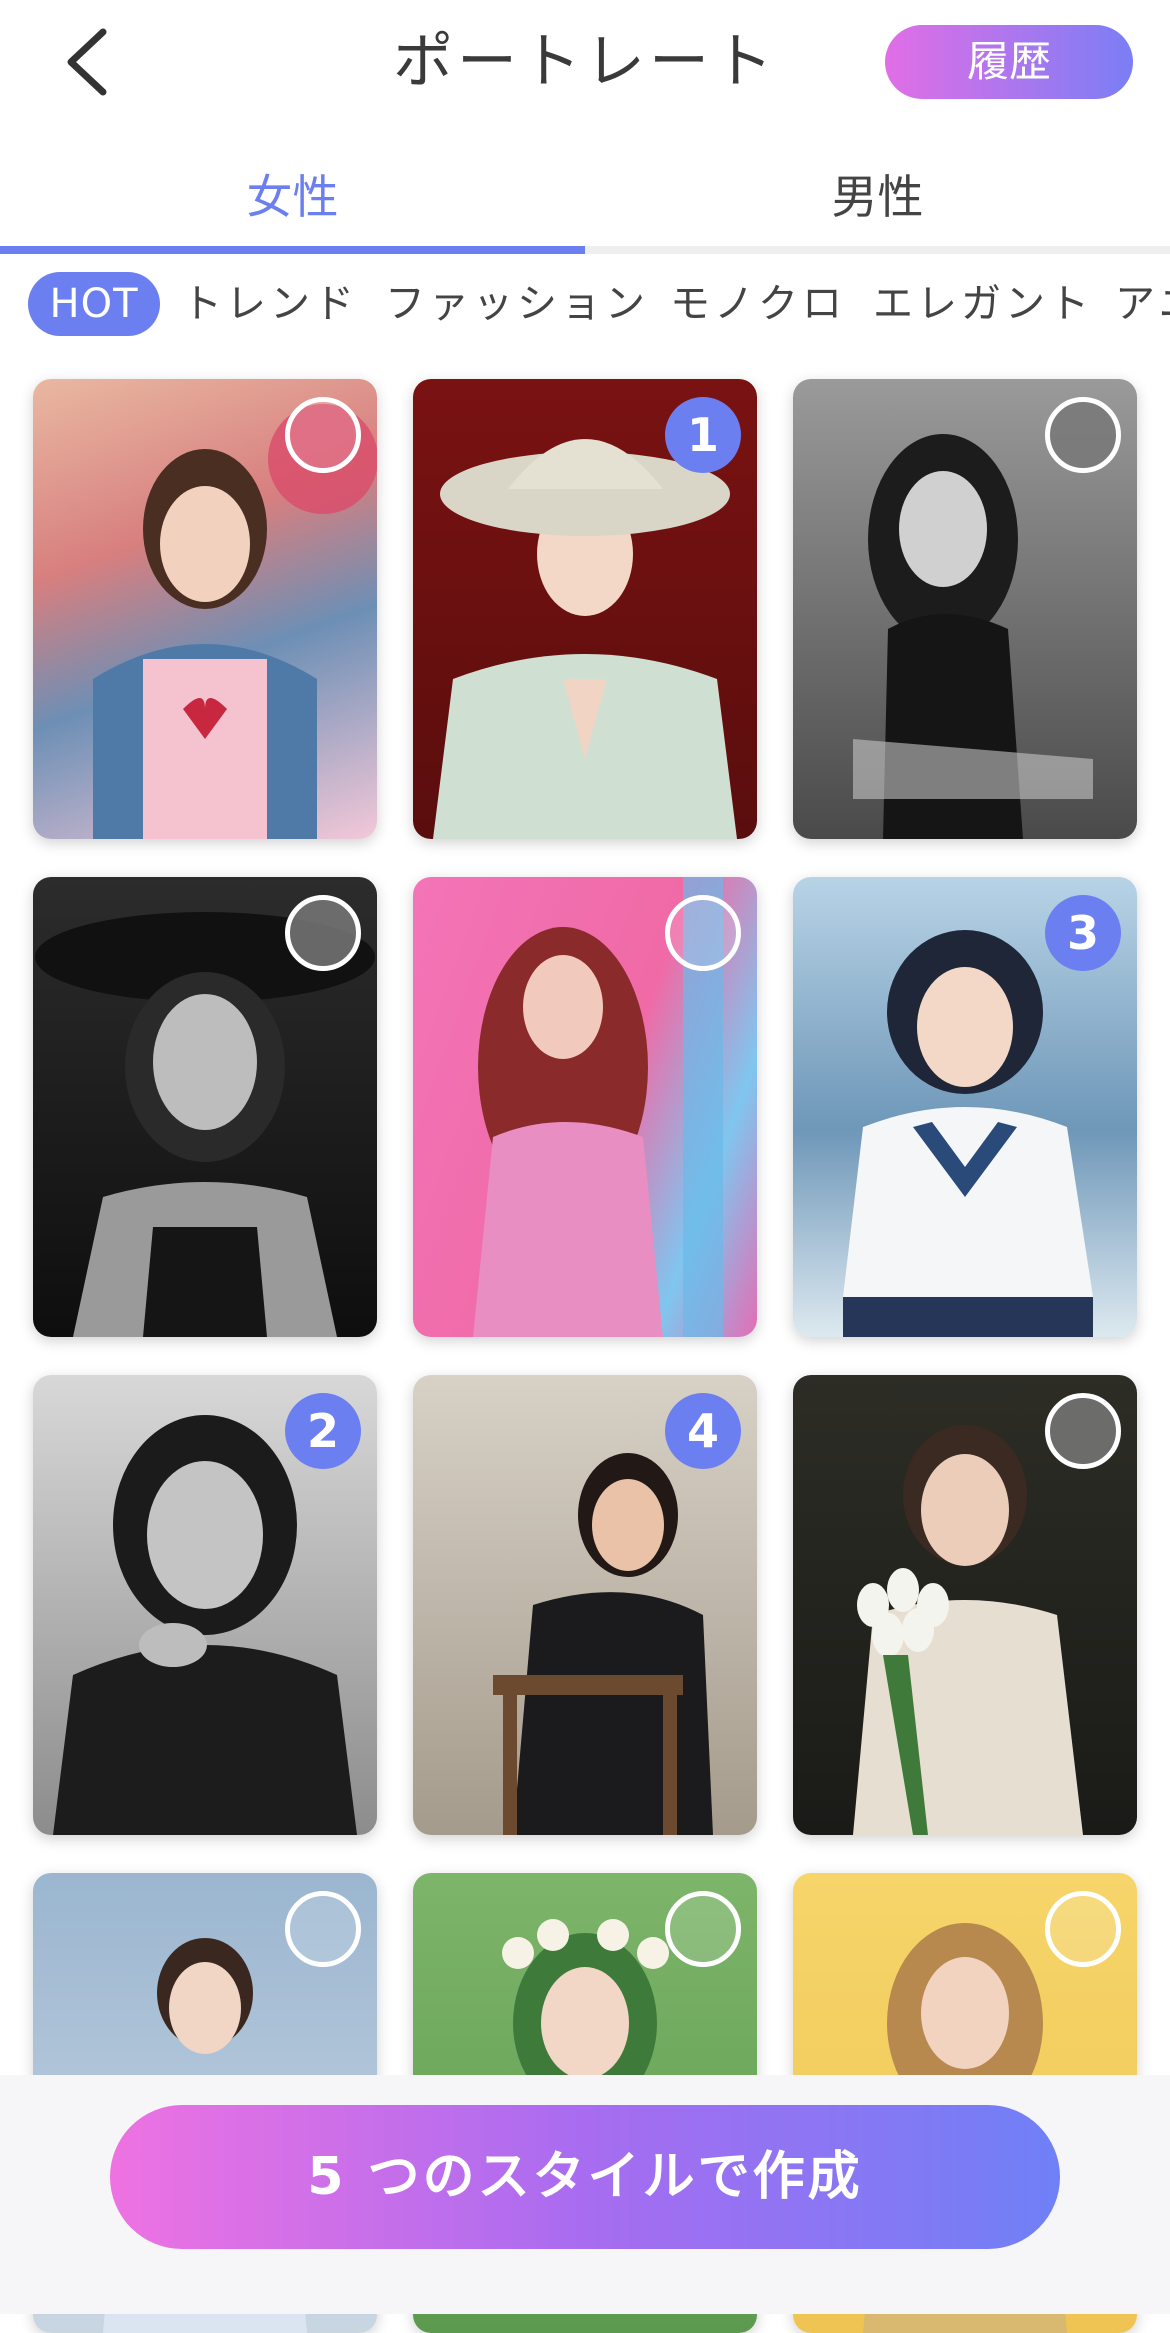 This screenshot has height=2333, width=1170. Describe the element at coordinates (1142, 304) in the screenshot. I see `category-chip-anime: アニ` at that location.